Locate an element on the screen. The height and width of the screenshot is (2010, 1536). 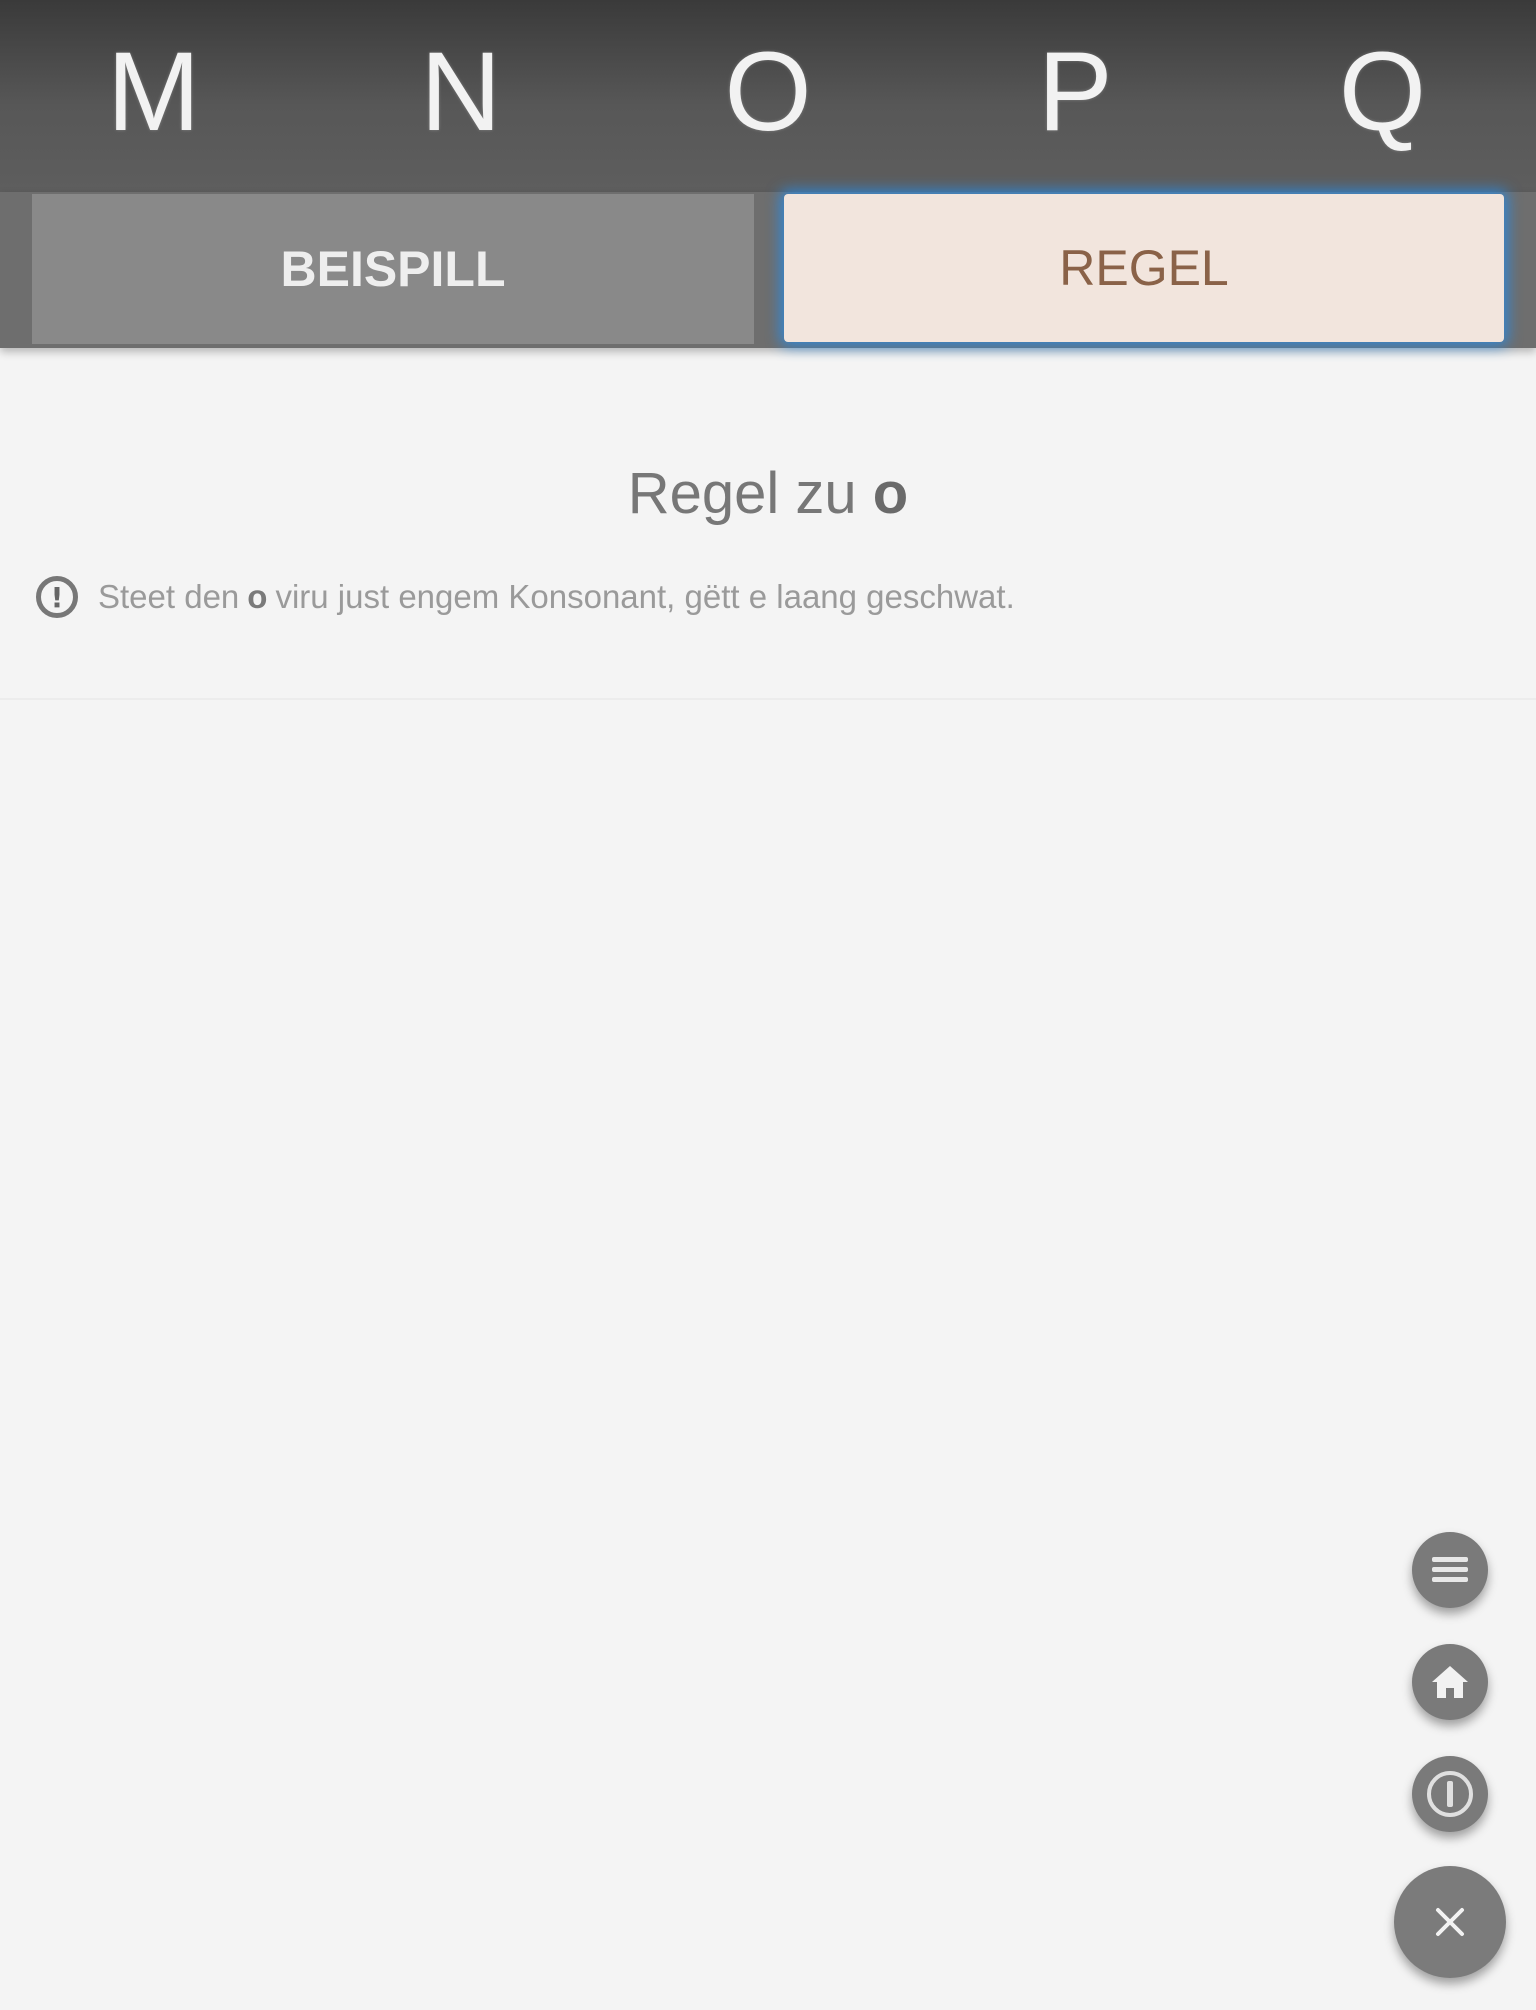
letter-q: Q is located at coordinates (1382, 96).